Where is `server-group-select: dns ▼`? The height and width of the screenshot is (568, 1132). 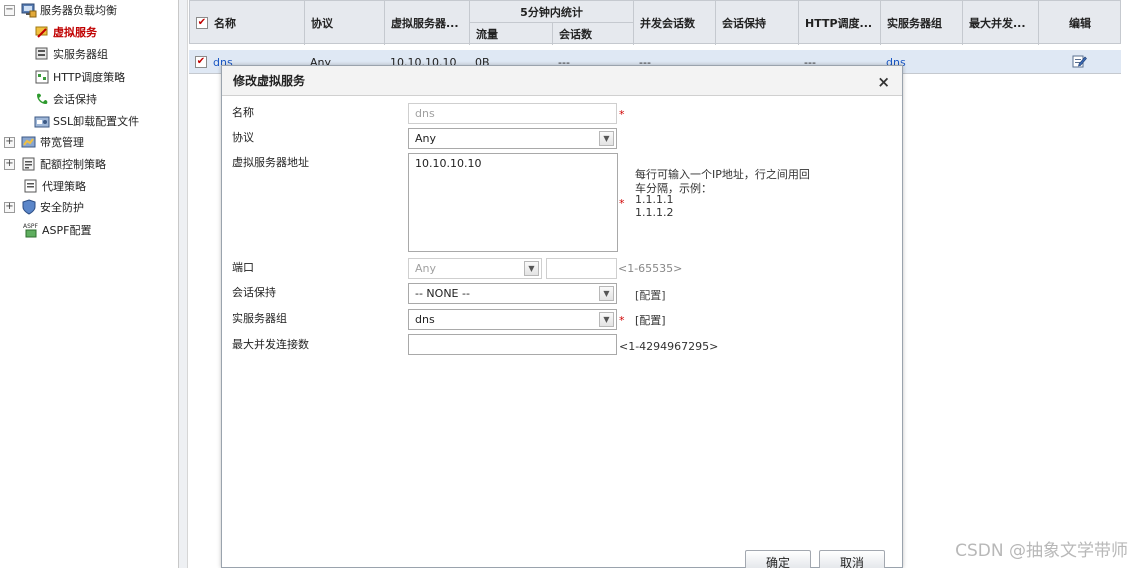
server-group-select: dns ▼ is located at coordinates (512, 319).